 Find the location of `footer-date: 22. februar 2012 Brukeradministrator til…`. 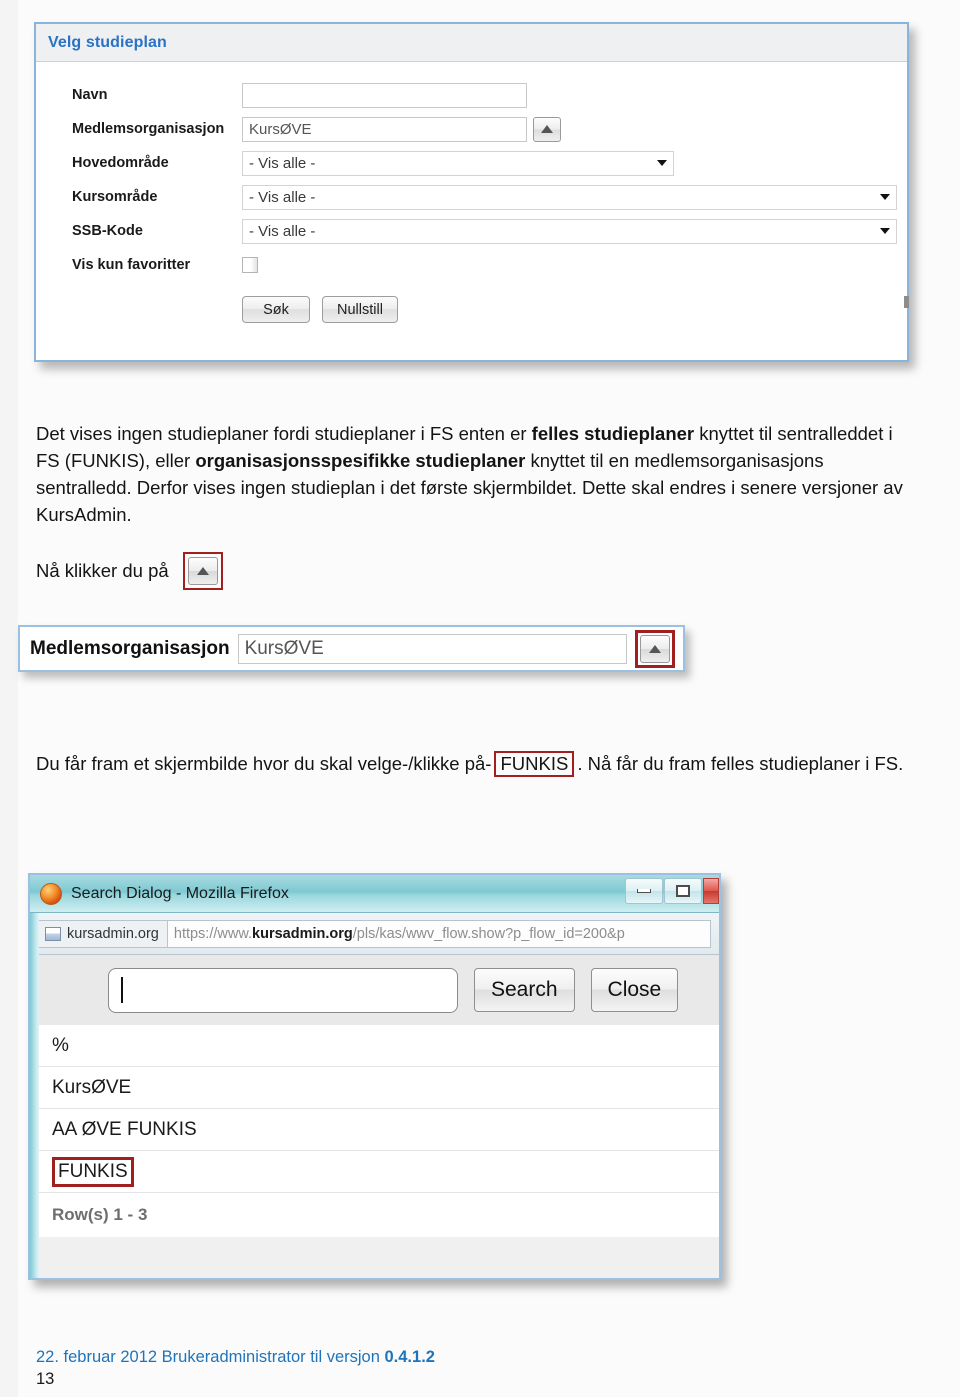

footer-date: 22. februar 2012 Brukeradministrator til… is located at coordinates (210, 1357).